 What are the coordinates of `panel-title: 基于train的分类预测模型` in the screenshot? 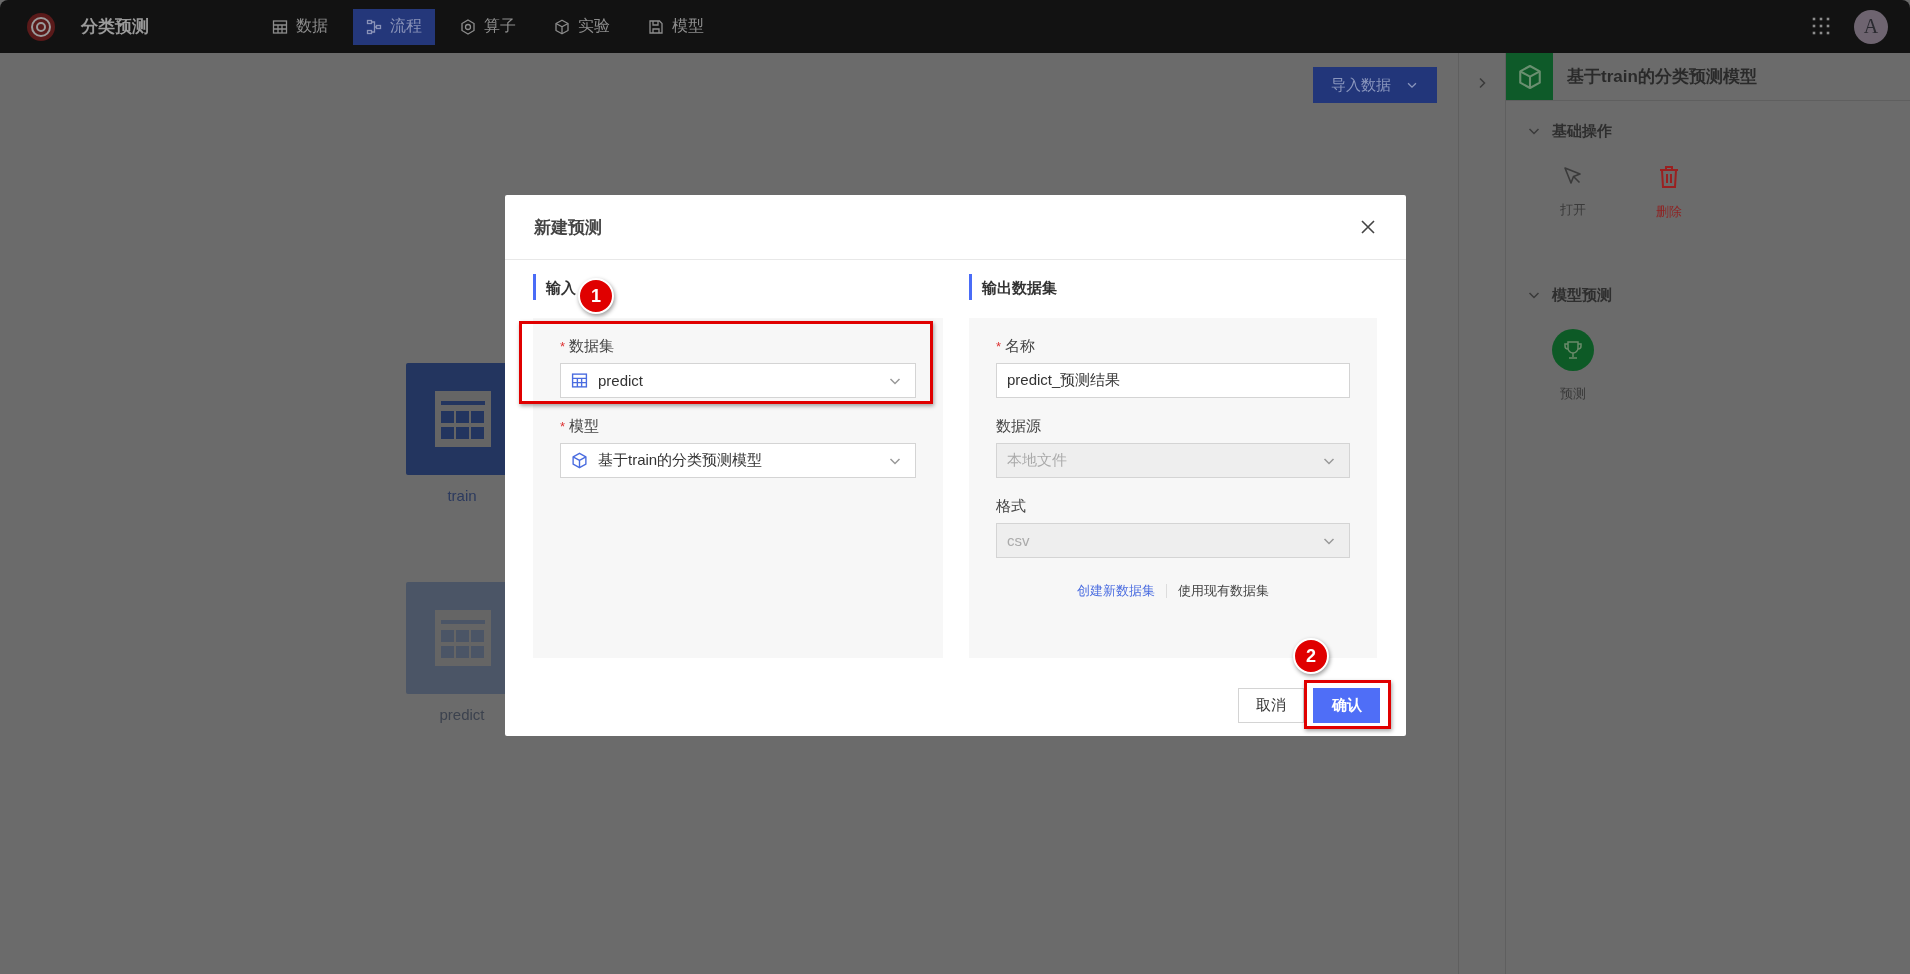 It's located at (1662, 77).